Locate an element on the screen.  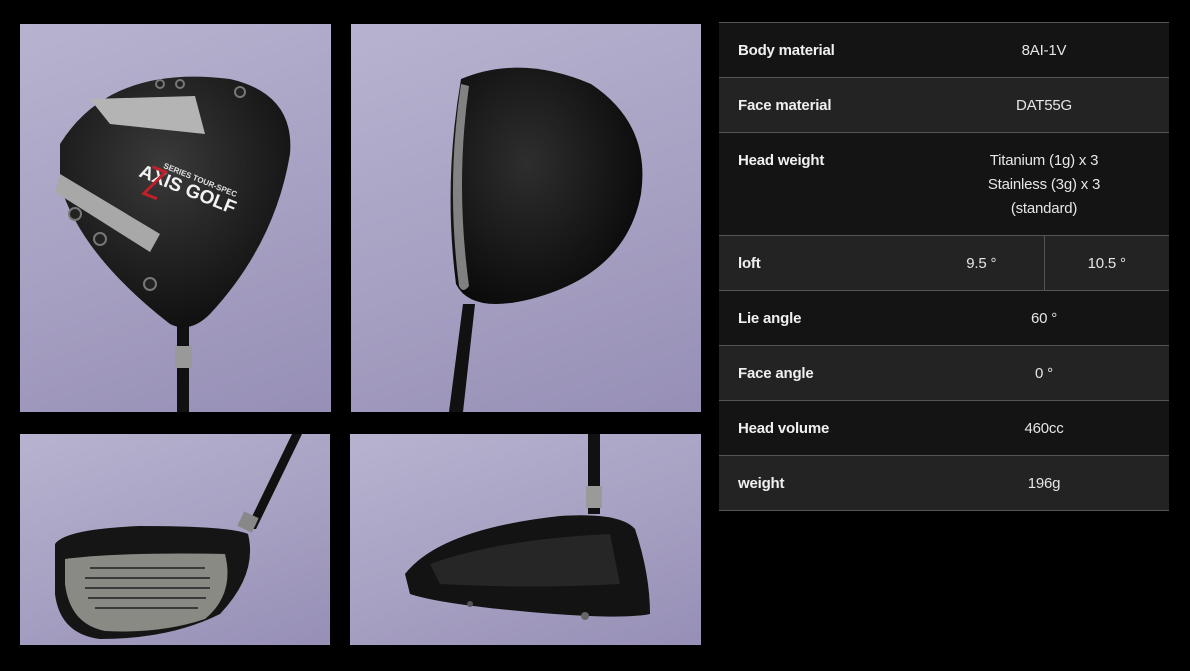
spec-loft-options: 9.5 ° 10.5 ° is located at coordinates (1044, 263).